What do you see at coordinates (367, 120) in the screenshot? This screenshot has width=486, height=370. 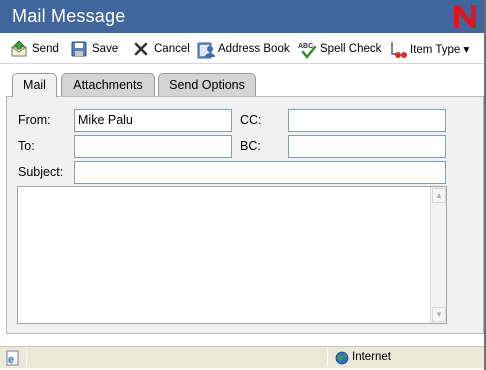 I see `cc-field` at bounding box center [367, 120].